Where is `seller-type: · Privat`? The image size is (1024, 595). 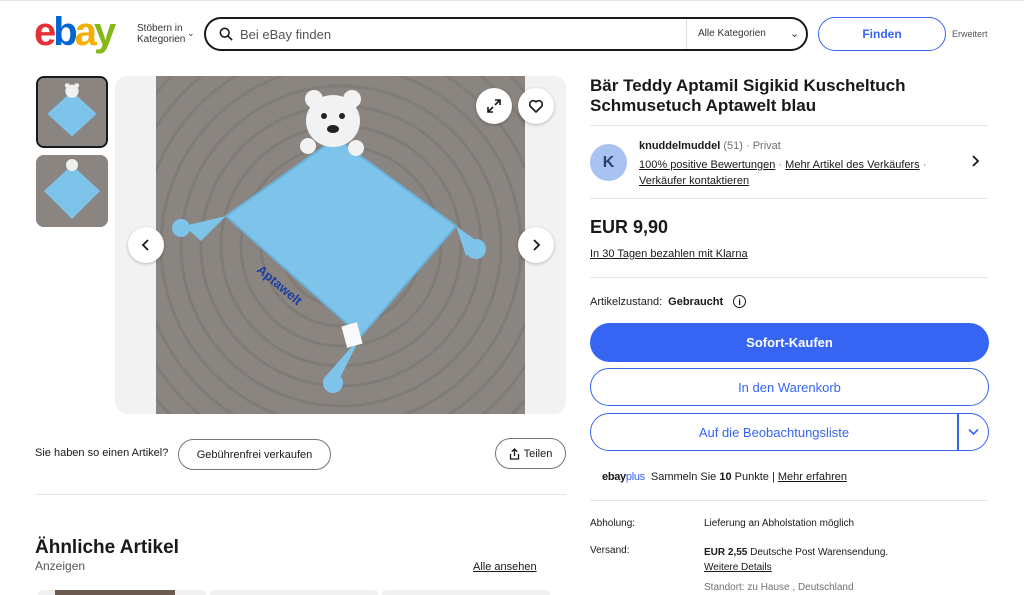 seller-type: · Privat is located at coordinates (763, 146).